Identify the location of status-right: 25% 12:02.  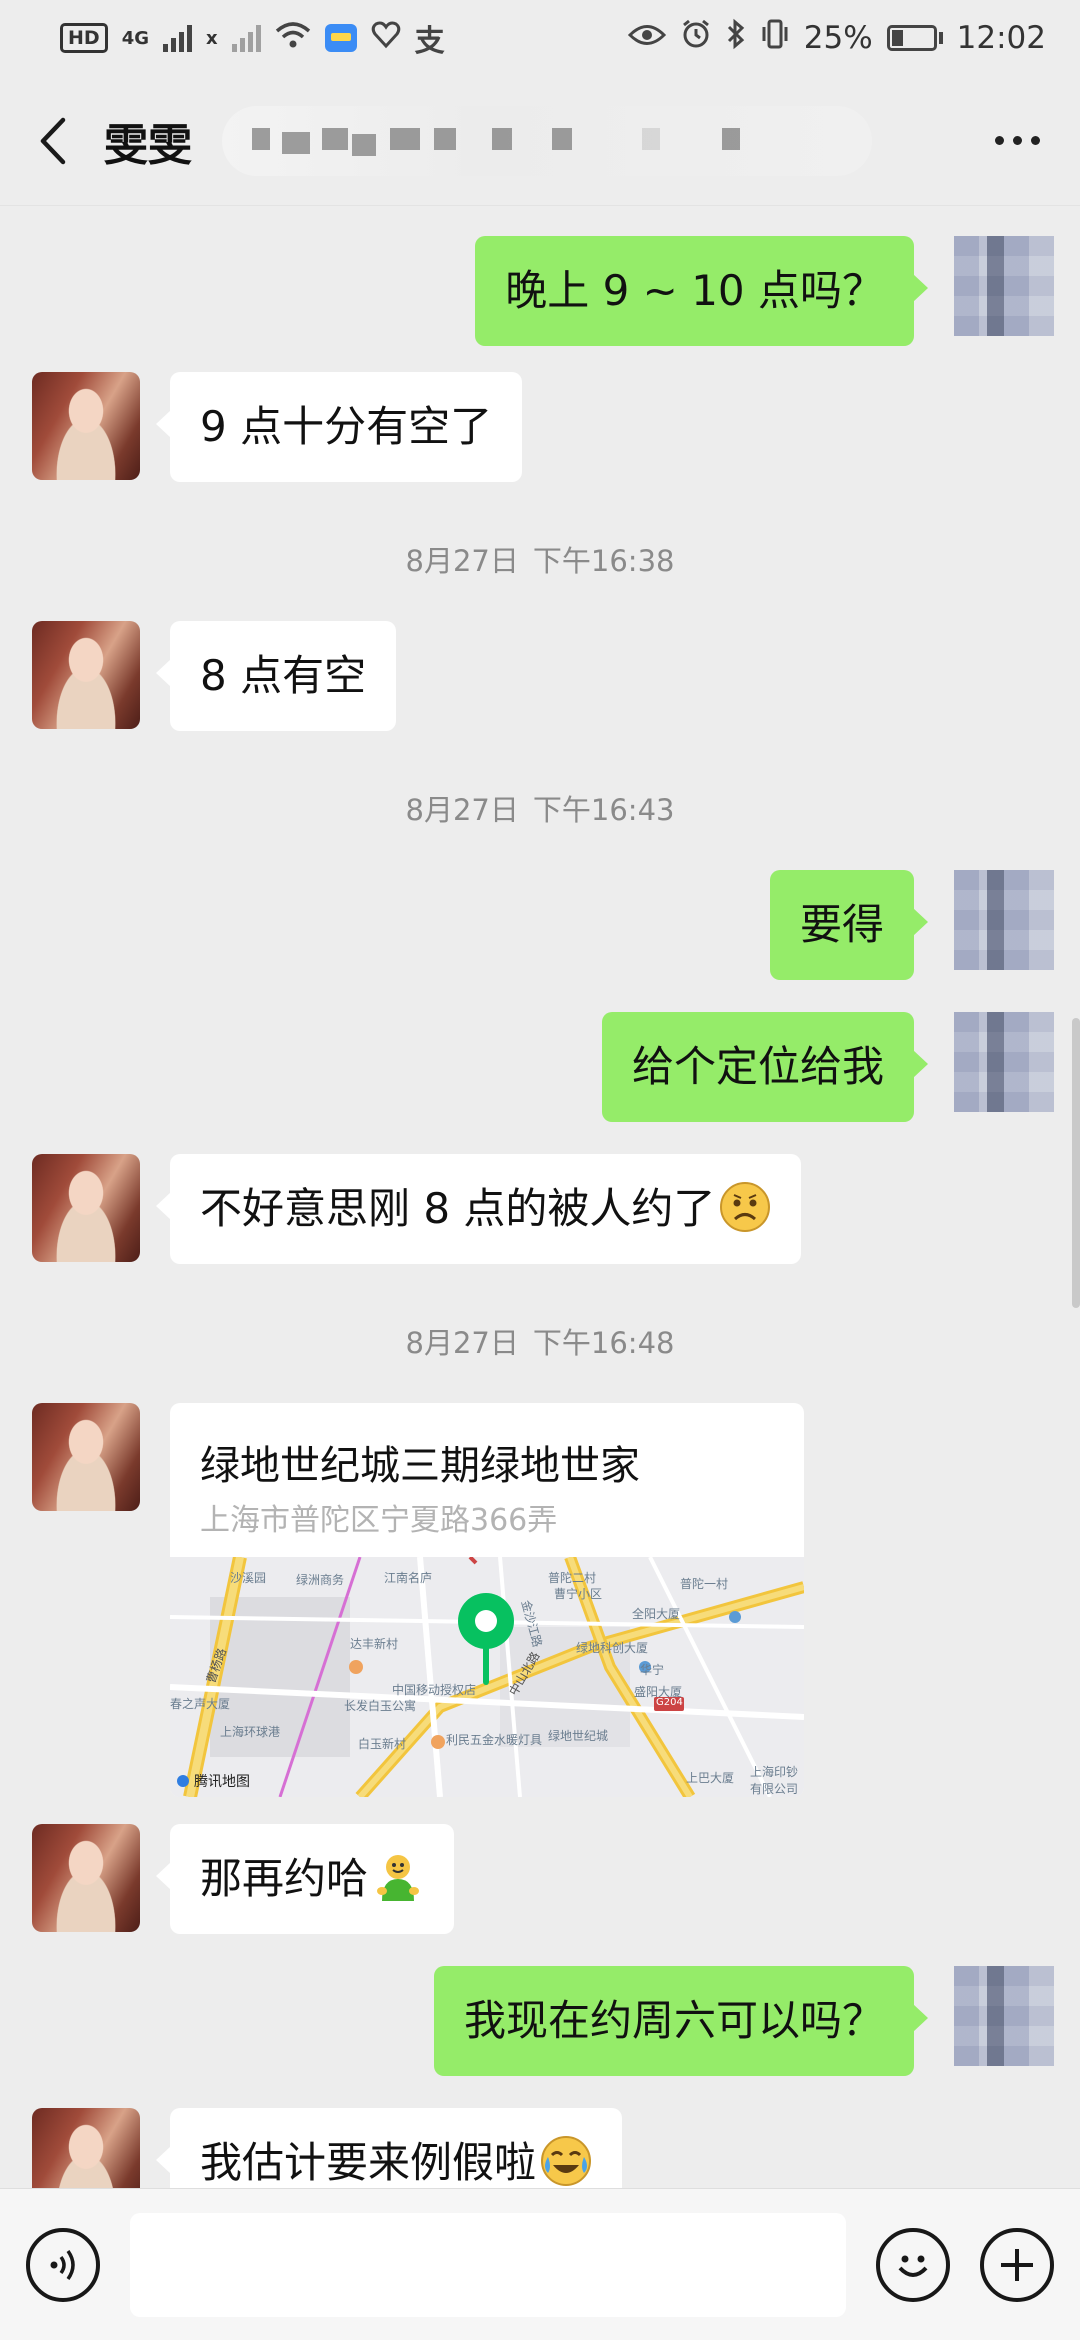
(836, 38).